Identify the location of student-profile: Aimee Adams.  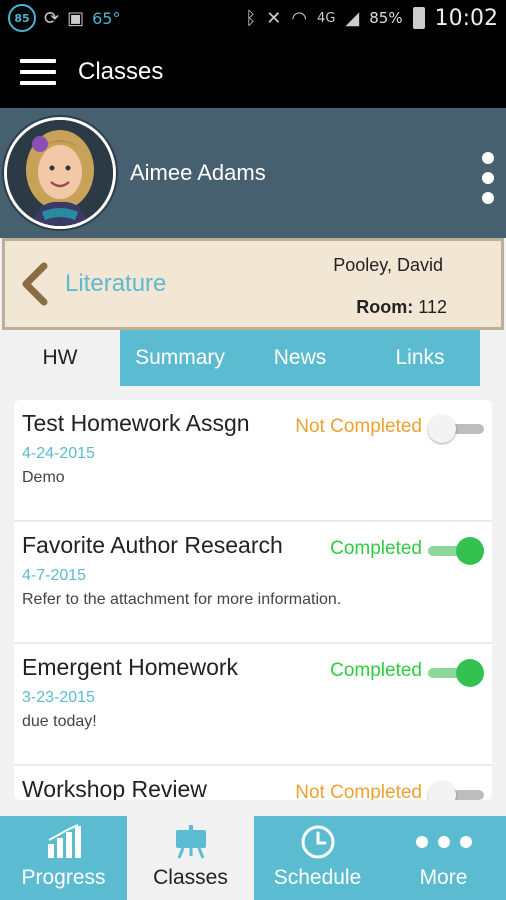
(253, 173).